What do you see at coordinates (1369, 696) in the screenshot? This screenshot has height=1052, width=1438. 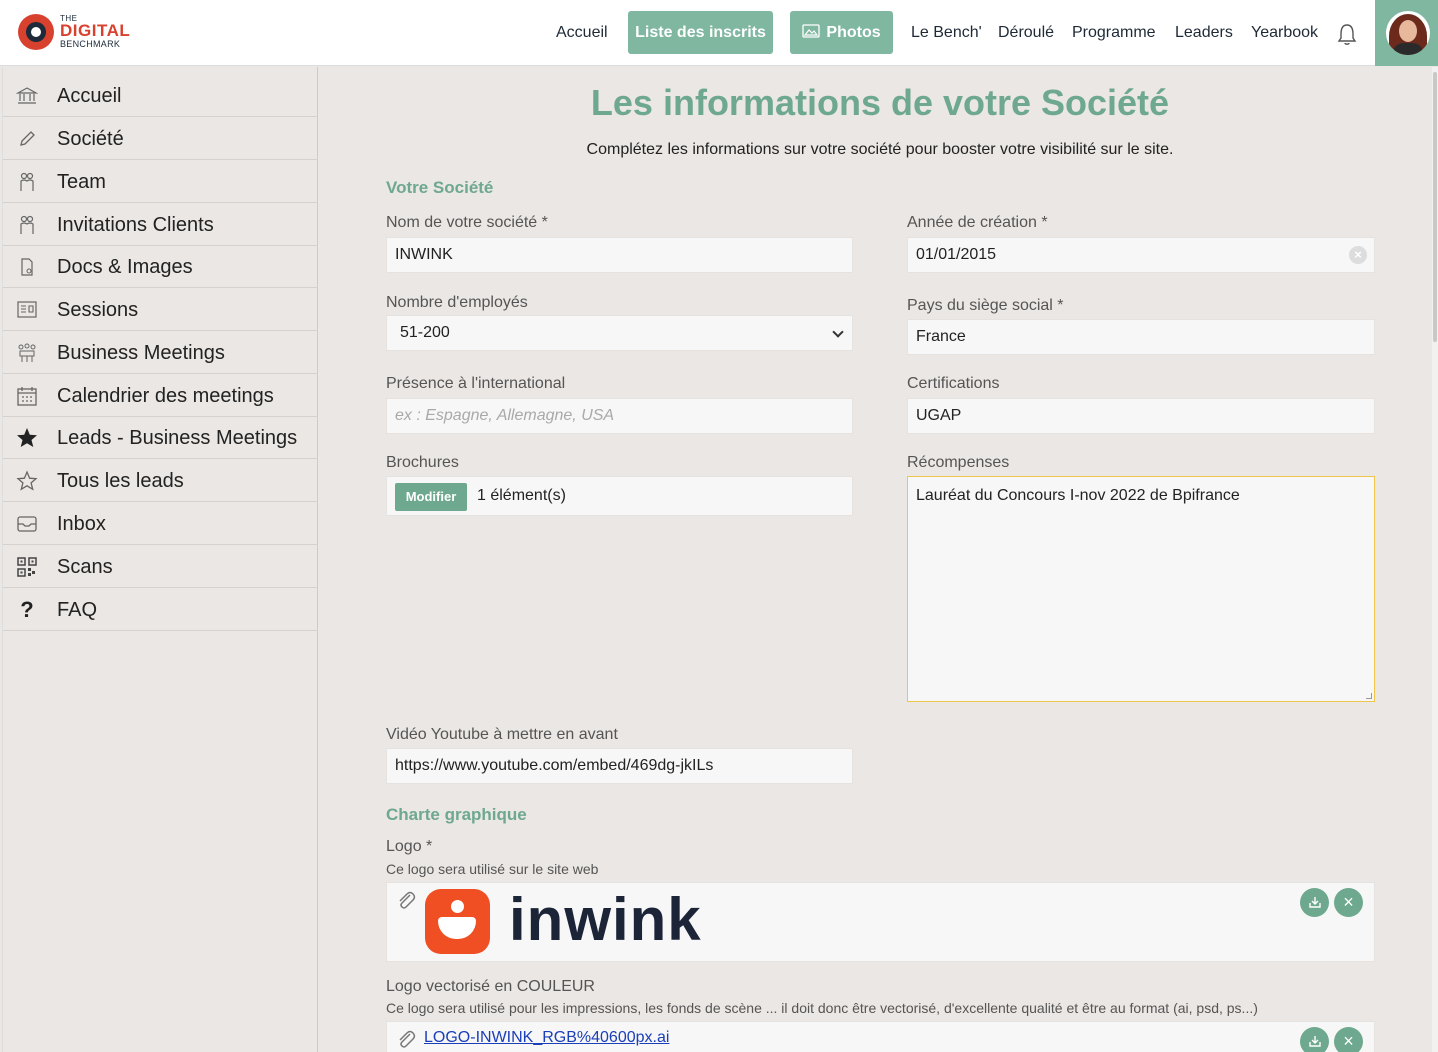 I see `resize-grip-icon` at bounding box center [1369, 696].